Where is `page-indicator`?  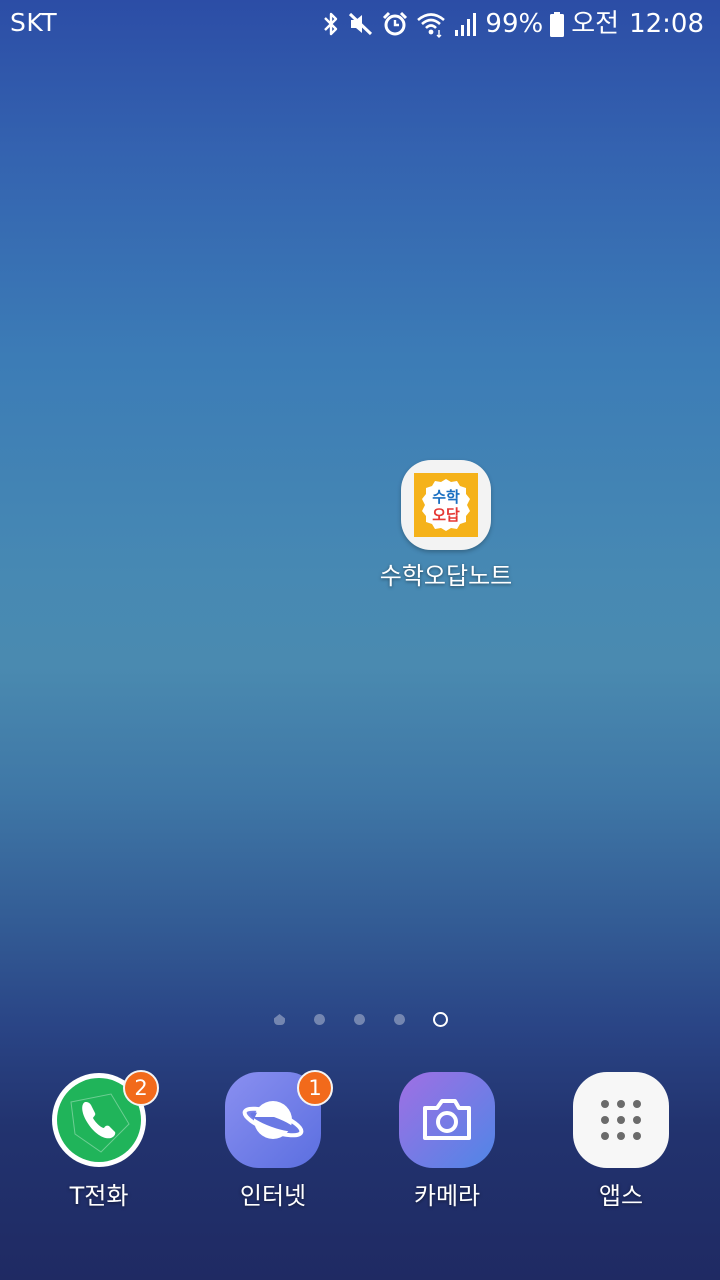 page-indicator is located at coordinates (360, 1020).